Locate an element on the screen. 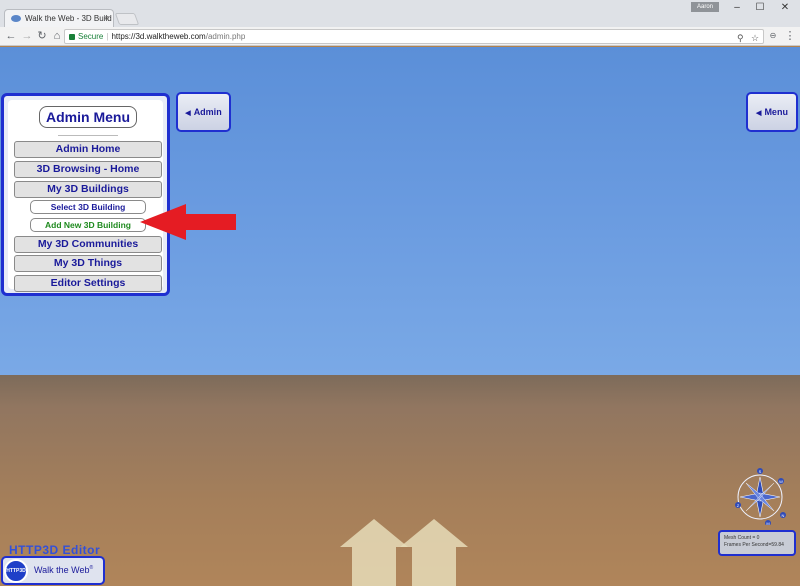  pin-icon: ⚲ is located at coordinates (740, 38).